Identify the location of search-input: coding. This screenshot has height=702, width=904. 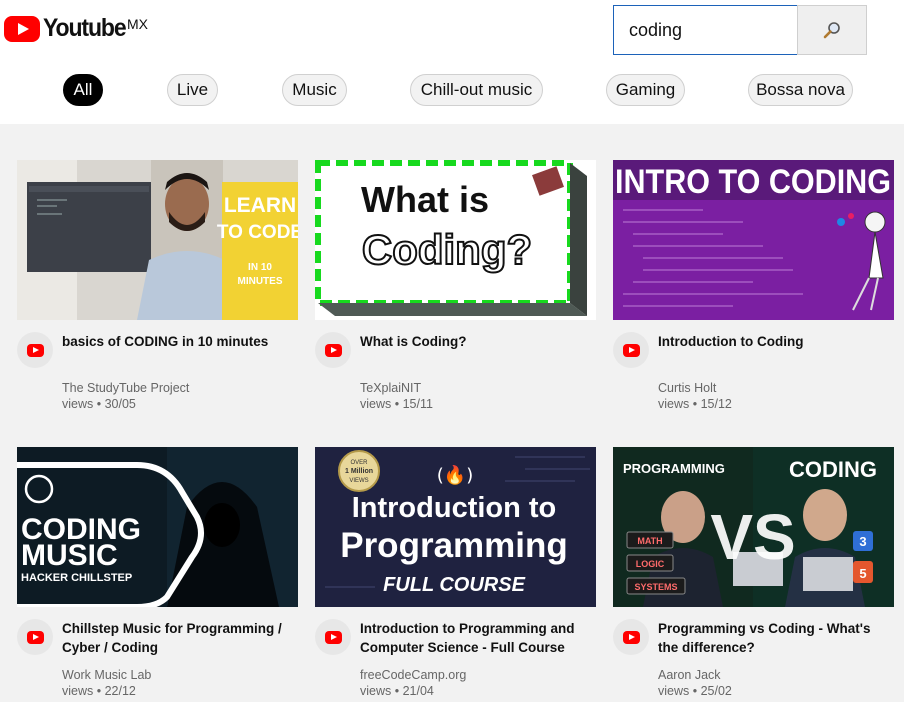
(705, 30).